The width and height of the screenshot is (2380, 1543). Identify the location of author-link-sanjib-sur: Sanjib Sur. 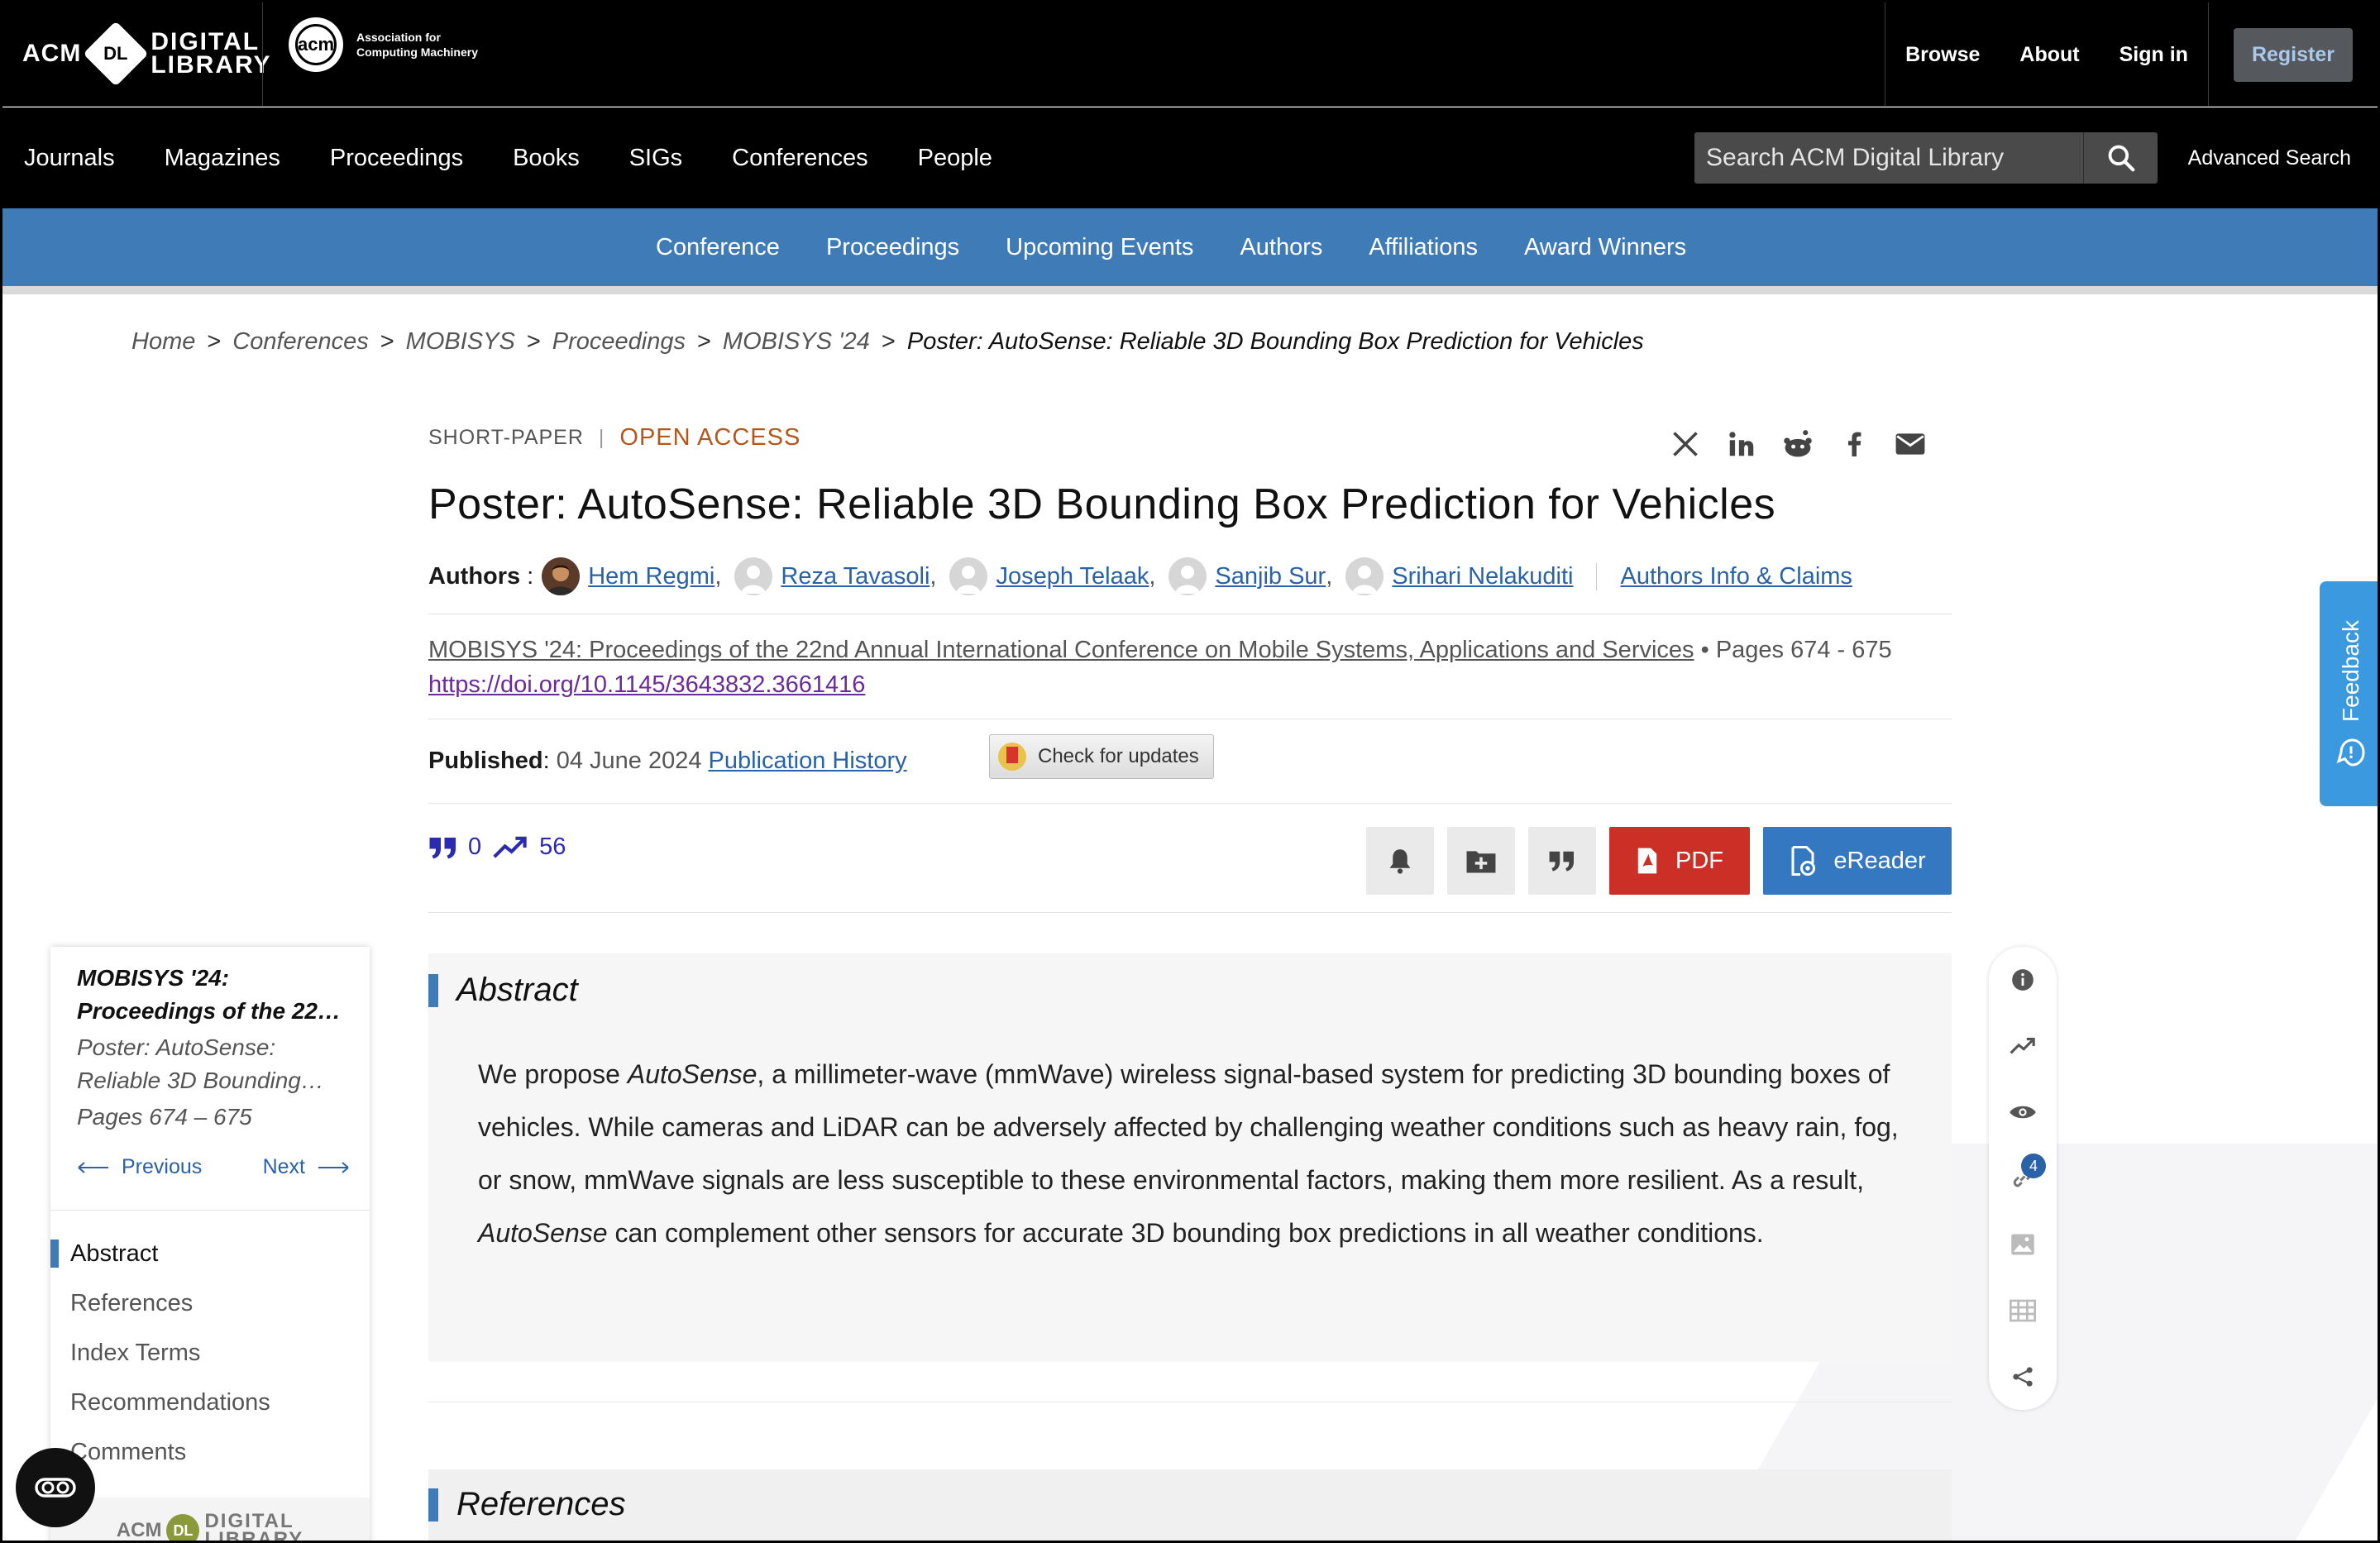
(1270, 576).